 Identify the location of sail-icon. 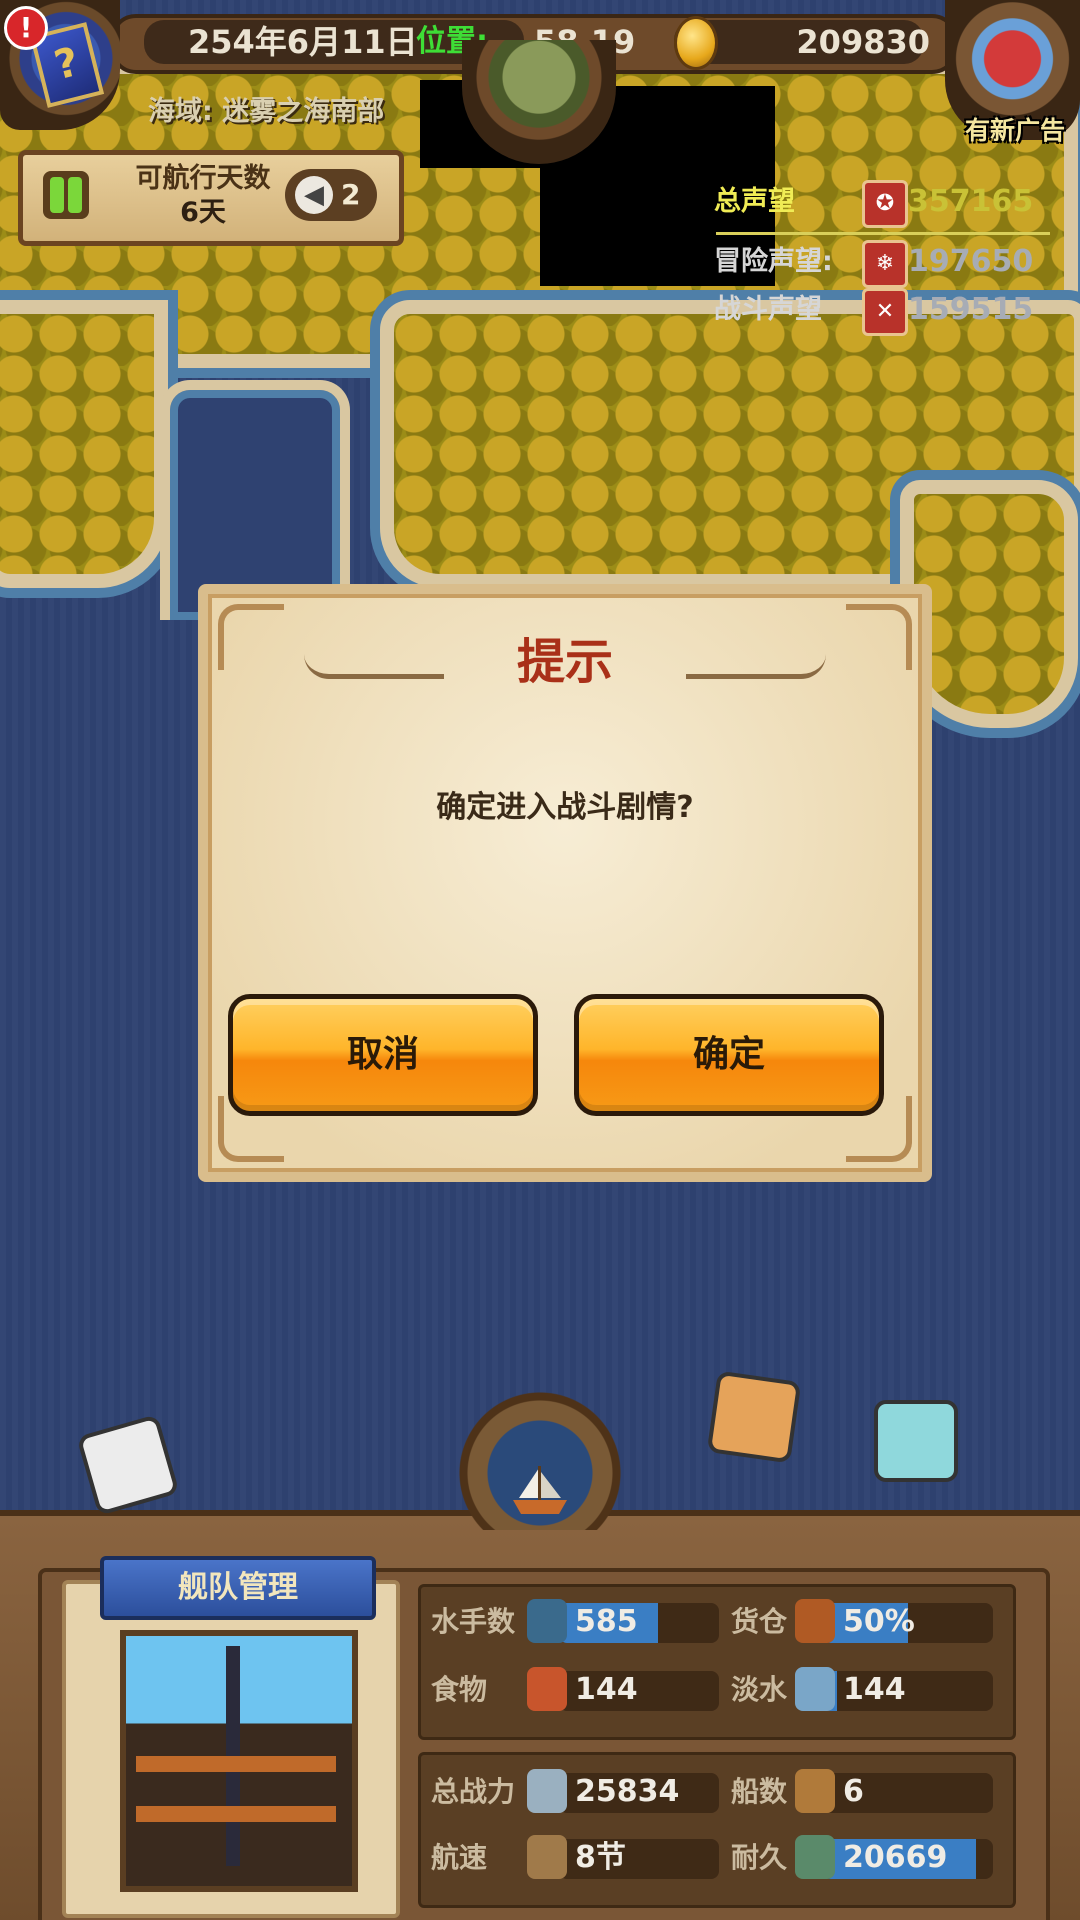
(547, 1857).